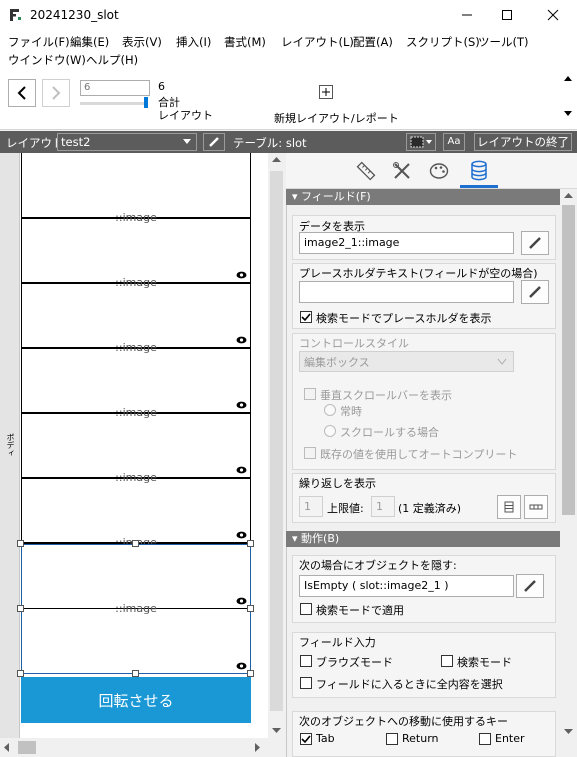 This screenshot has width=577, height=757. What do you see at coordinates (10, 445) in the screenshot?
I see `body-part-label-strip: ボディ` at bounding box center [10, 445].